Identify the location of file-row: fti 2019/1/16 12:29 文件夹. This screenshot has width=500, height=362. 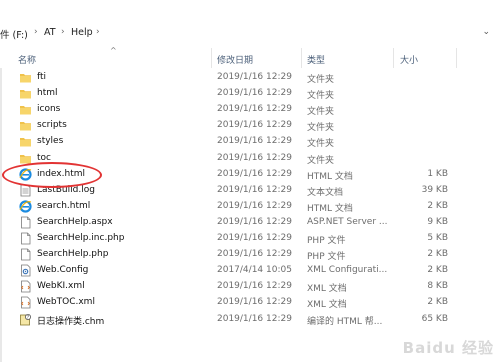
(250, 78).